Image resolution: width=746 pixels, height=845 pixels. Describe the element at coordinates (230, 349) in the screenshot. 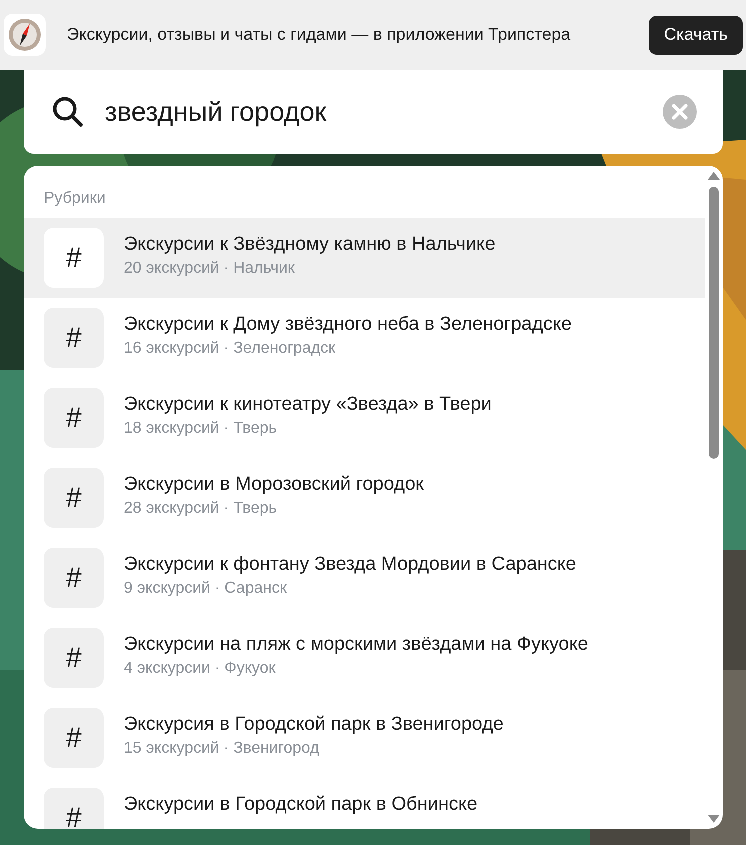

I see `item-subtitle: 16 экскурсий · Зеленоградск` at that location.